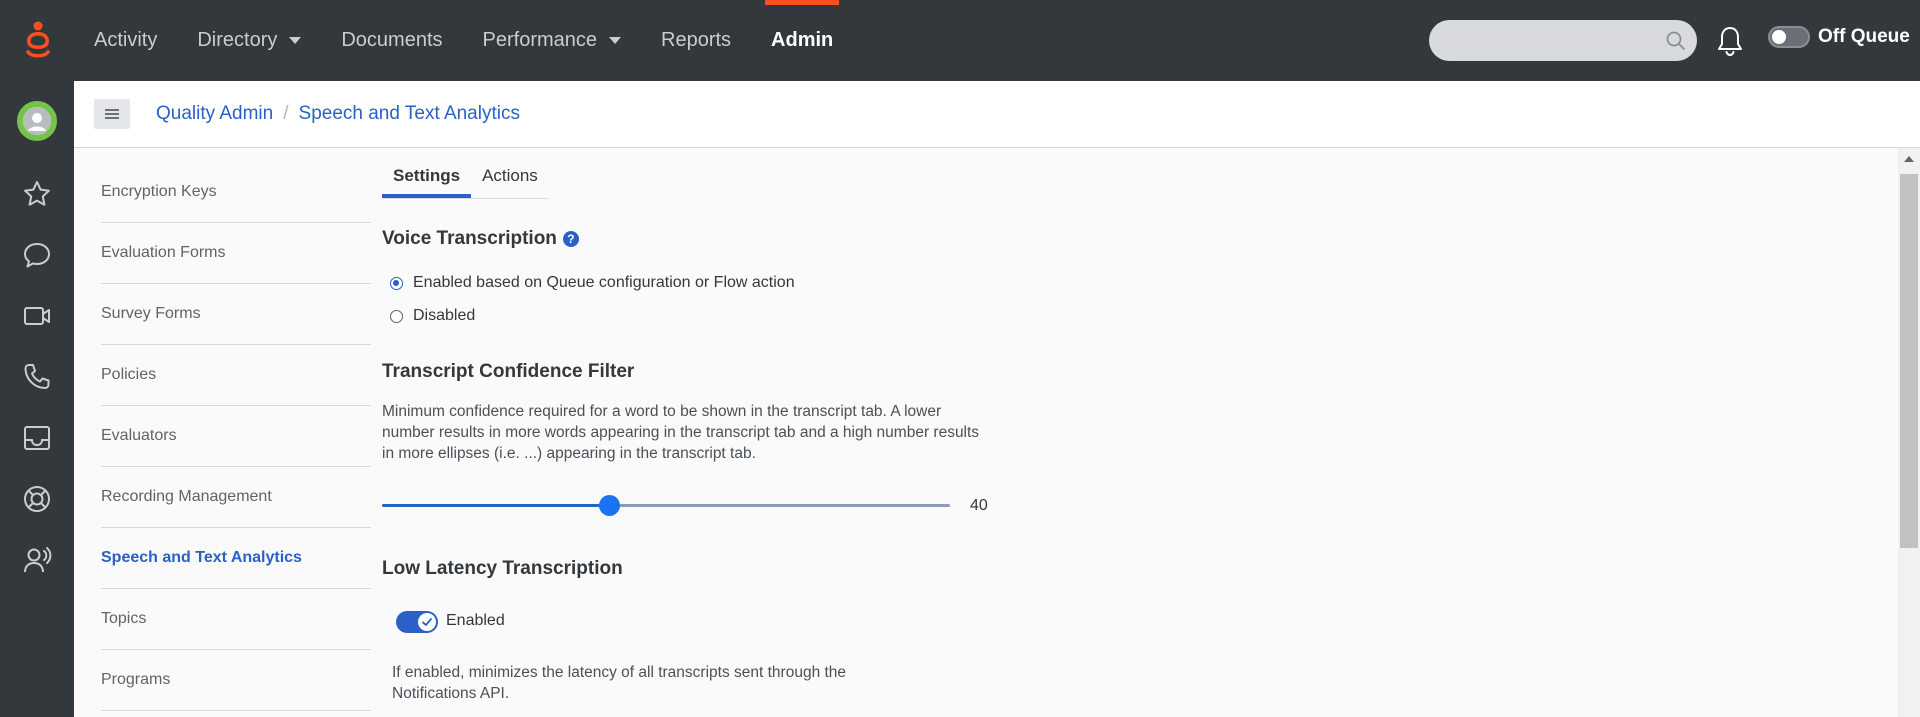  What do you see at coordinates (496, 505) in the screenshot?
I see `slider-fill` at bounding box center [496, 505].